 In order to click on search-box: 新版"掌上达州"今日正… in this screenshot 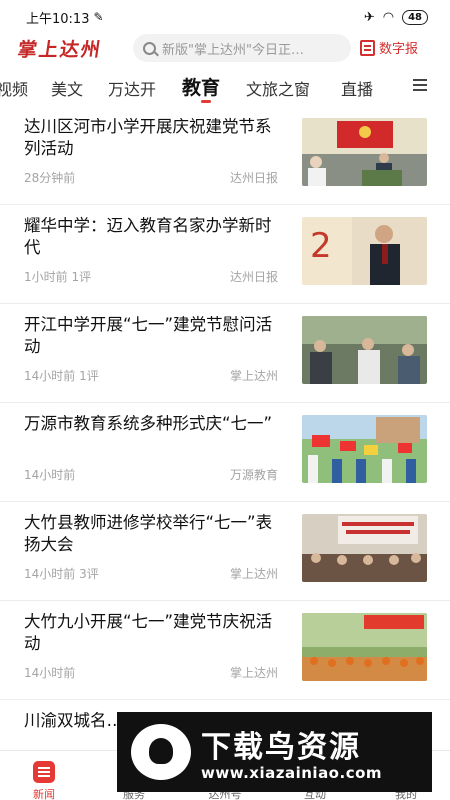, I will do `click(242, 48)`.